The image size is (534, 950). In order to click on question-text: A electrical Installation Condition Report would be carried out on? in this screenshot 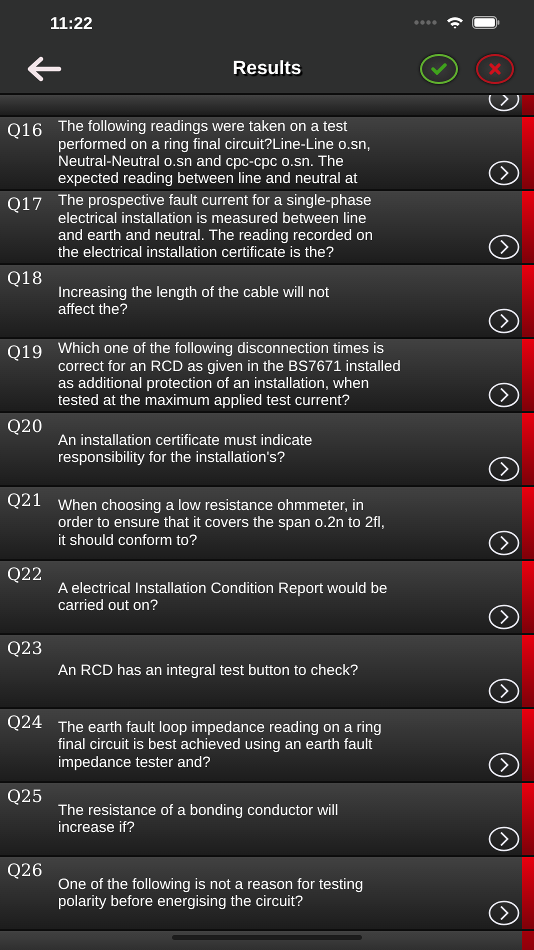, I will do `click(223, 597)`.